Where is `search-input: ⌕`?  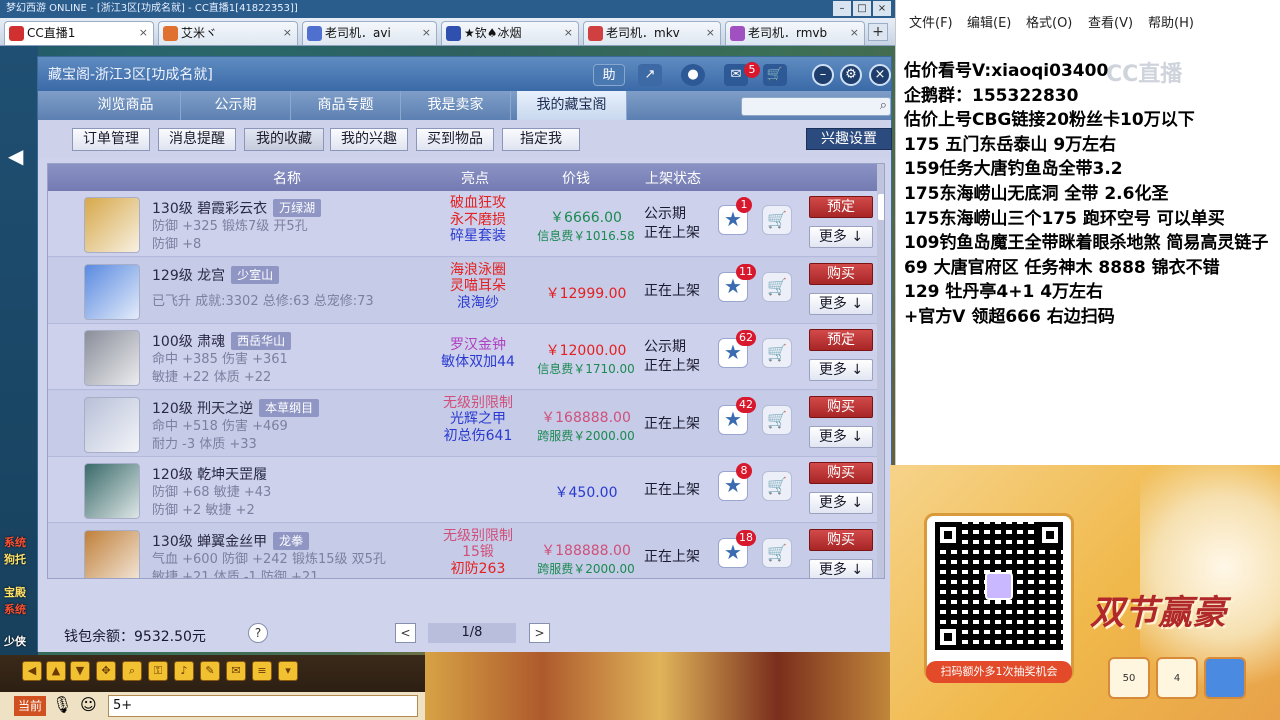
search-input: ⌕ is located at coordinates (816, 106).